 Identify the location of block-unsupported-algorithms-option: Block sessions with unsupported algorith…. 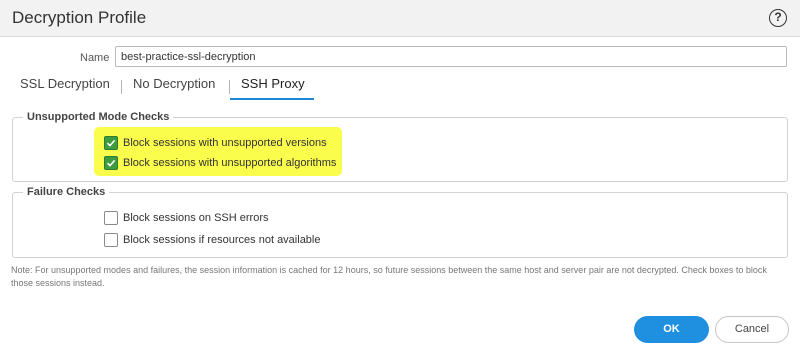
(220, 163).